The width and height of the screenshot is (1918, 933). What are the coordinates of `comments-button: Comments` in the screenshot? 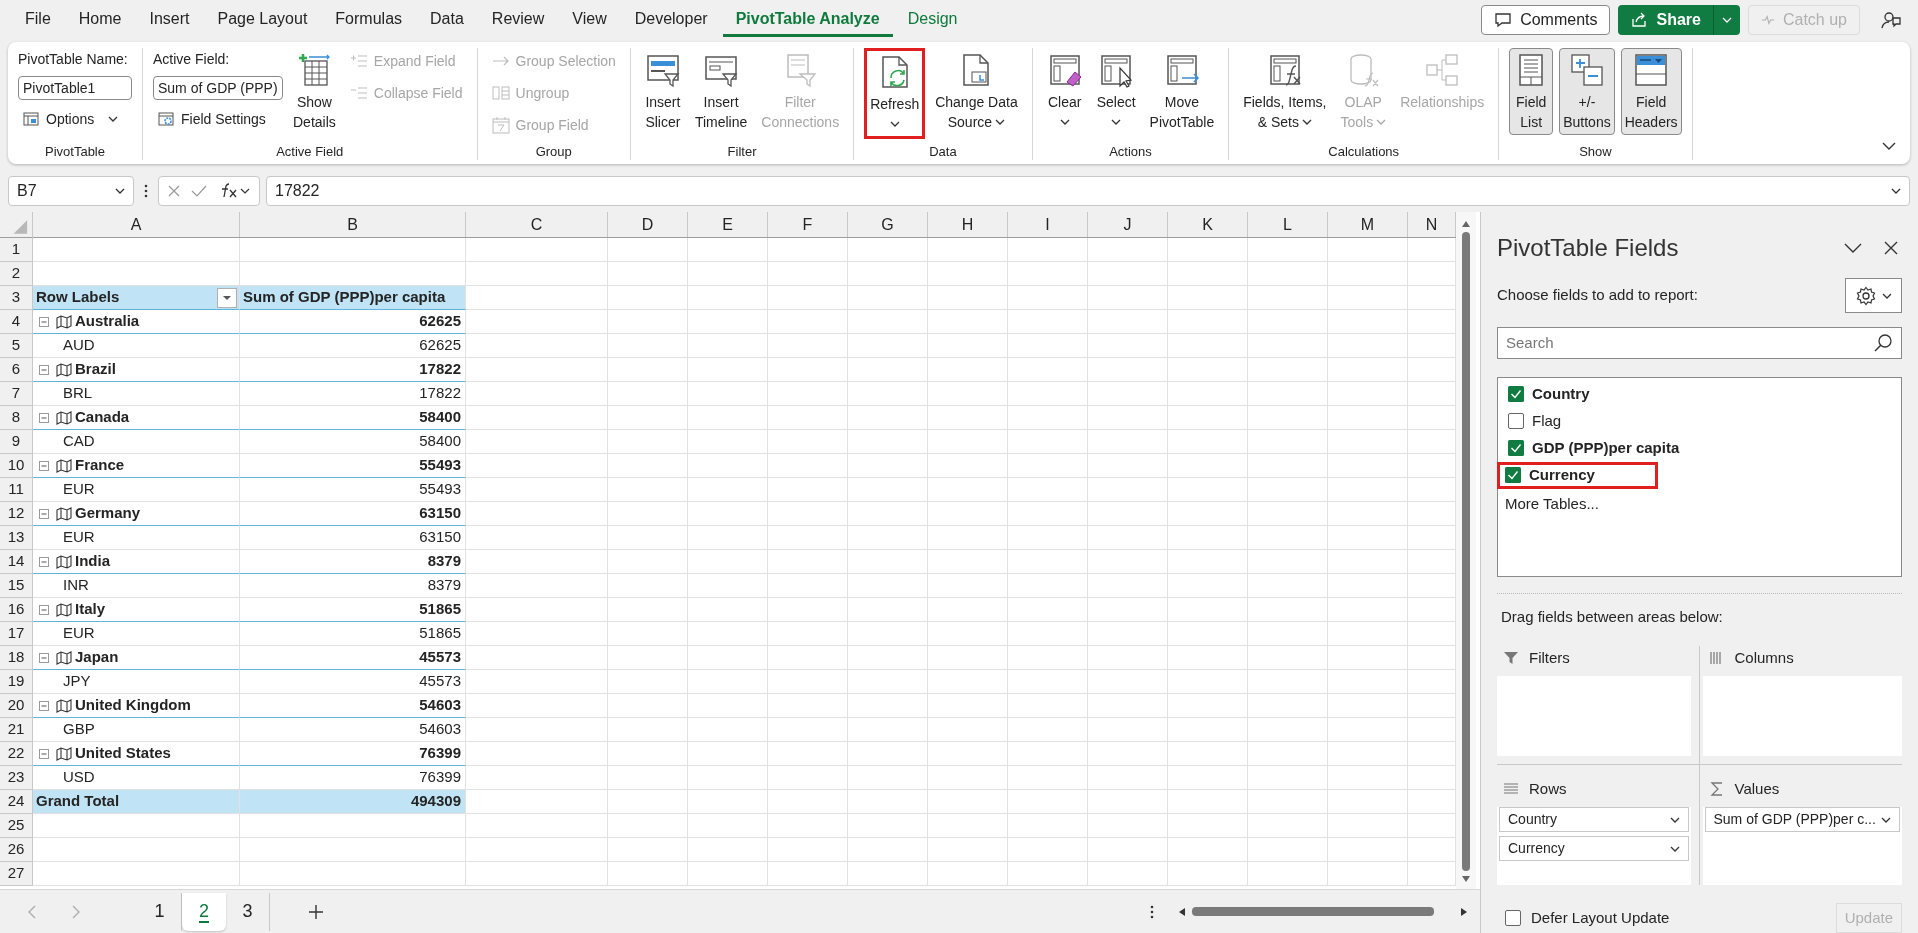 It's located at (1546, 20).